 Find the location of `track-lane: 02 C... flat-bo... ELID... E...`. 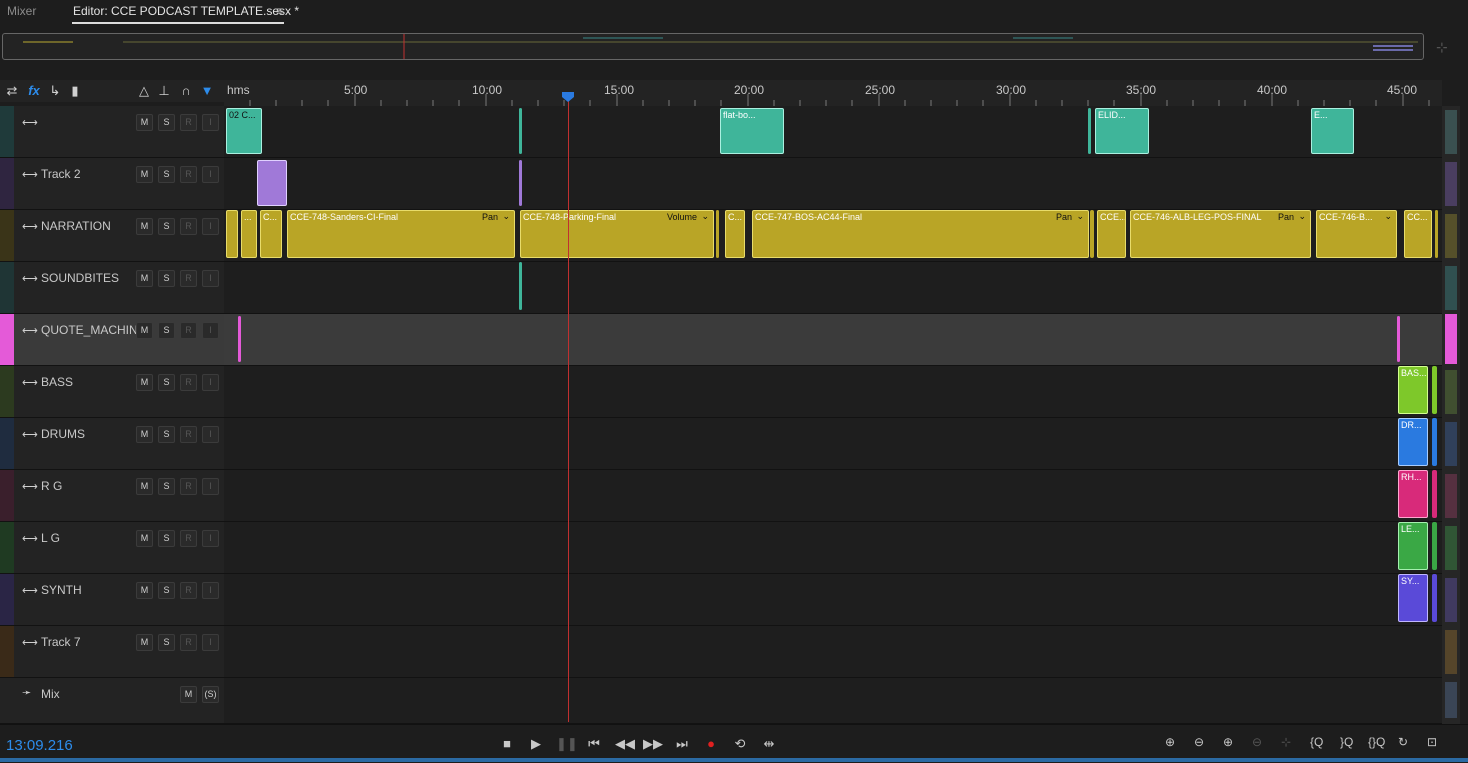

track-lane: 02 C... flat-bo... ELID... E... is located at coordinates (833, 132).